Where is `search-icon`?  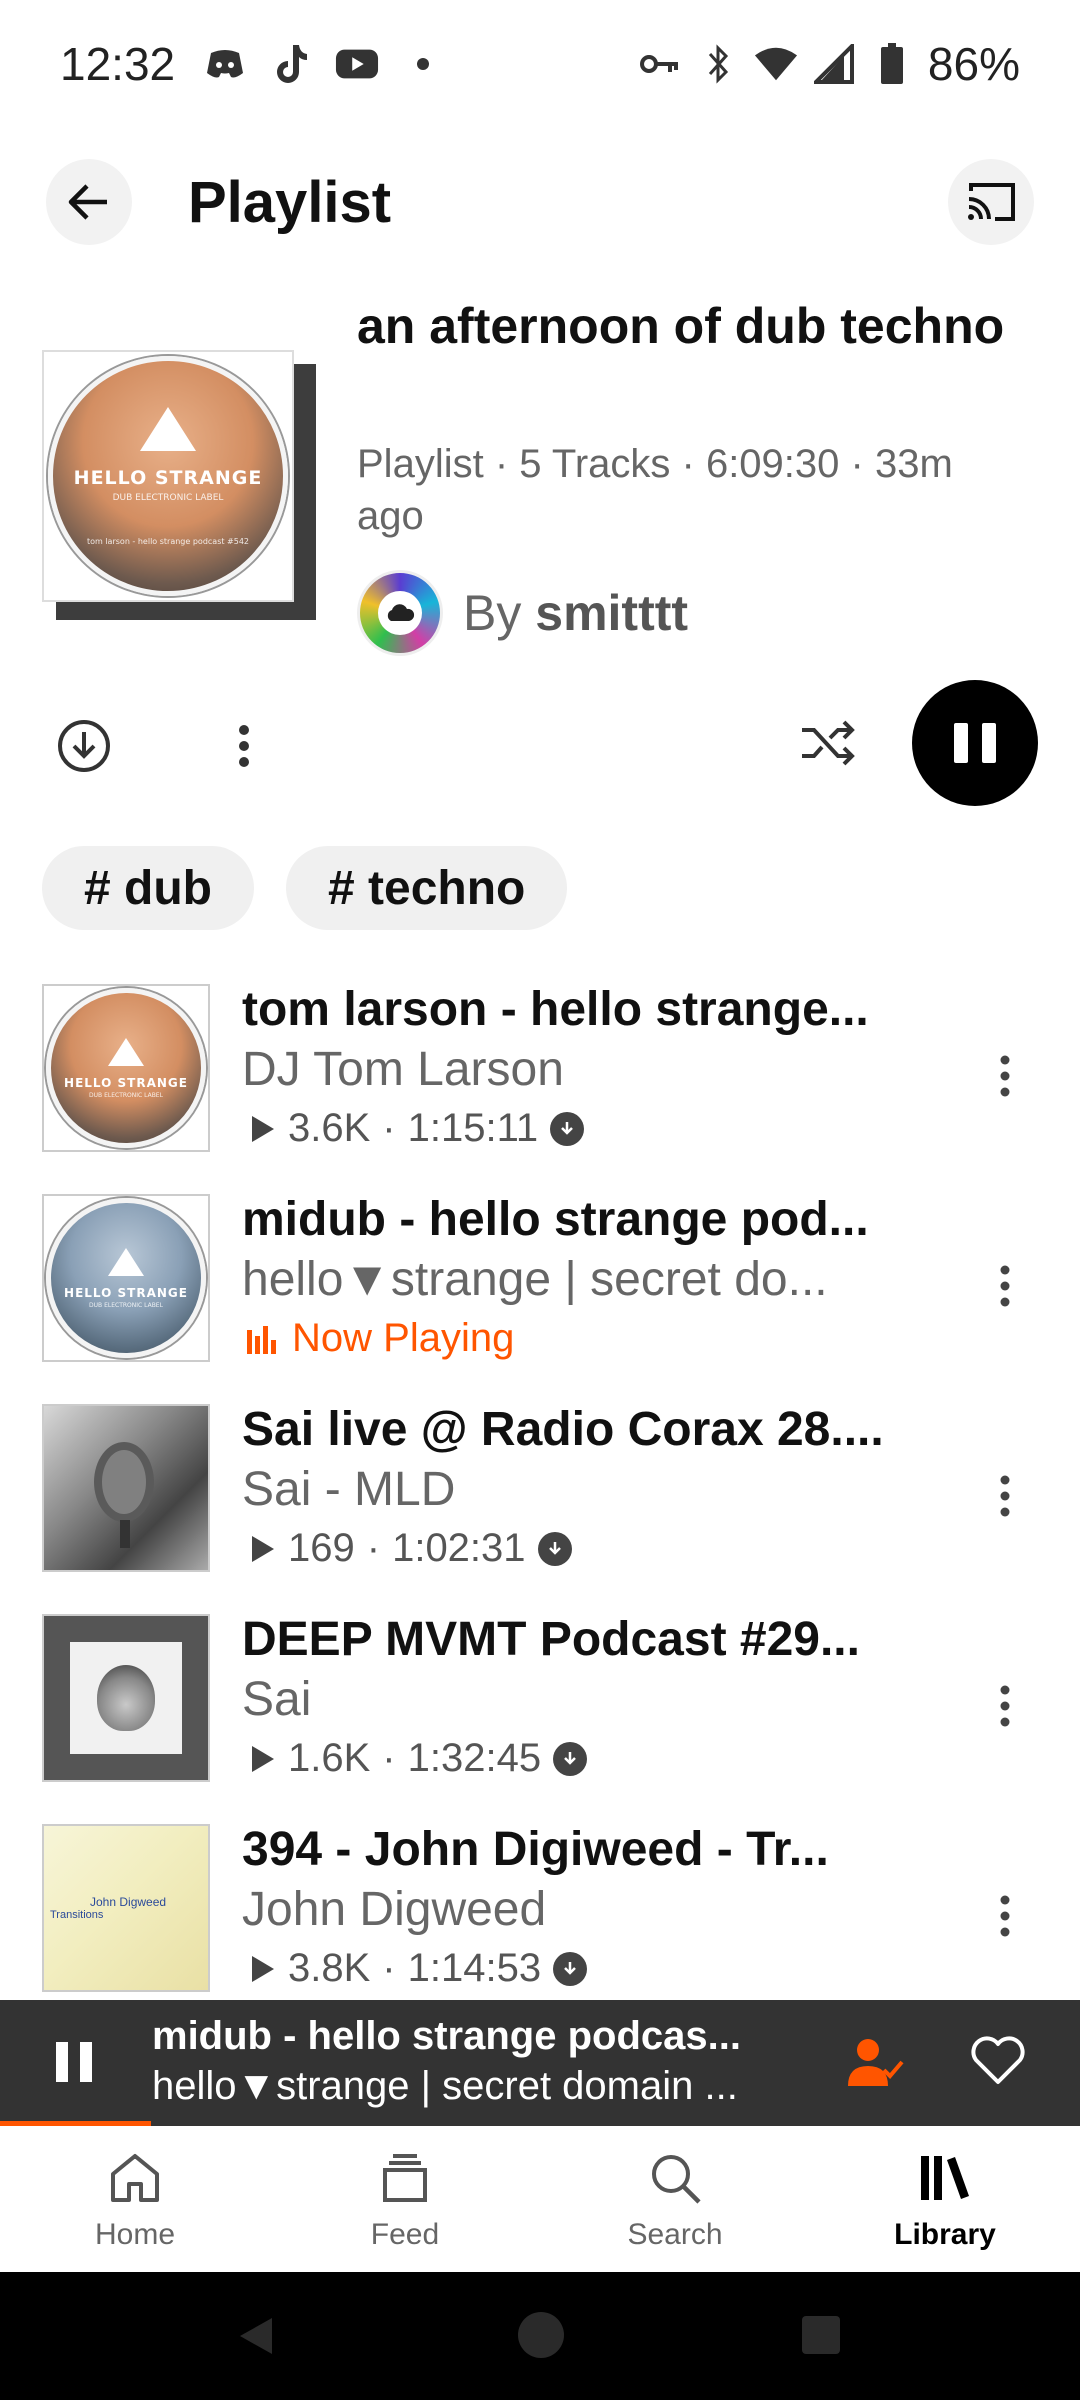
search-icon is located at coordinates (675, 2178).